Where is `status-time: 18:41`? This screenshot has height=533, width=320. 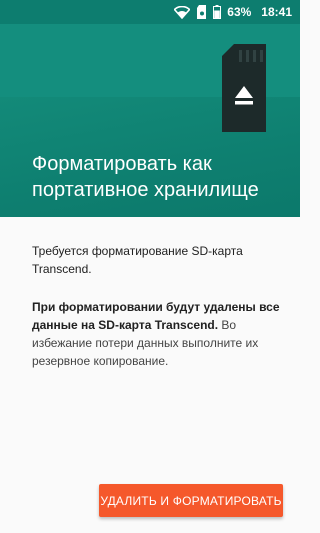 status-time: 18:41 is located at coordinates (276, 12).